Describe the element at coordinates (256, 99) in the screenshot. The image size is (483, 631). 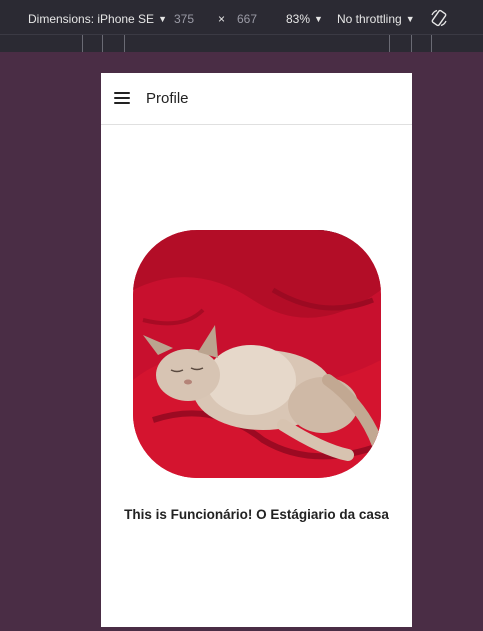
I see `app-bar: Profile` at that location.